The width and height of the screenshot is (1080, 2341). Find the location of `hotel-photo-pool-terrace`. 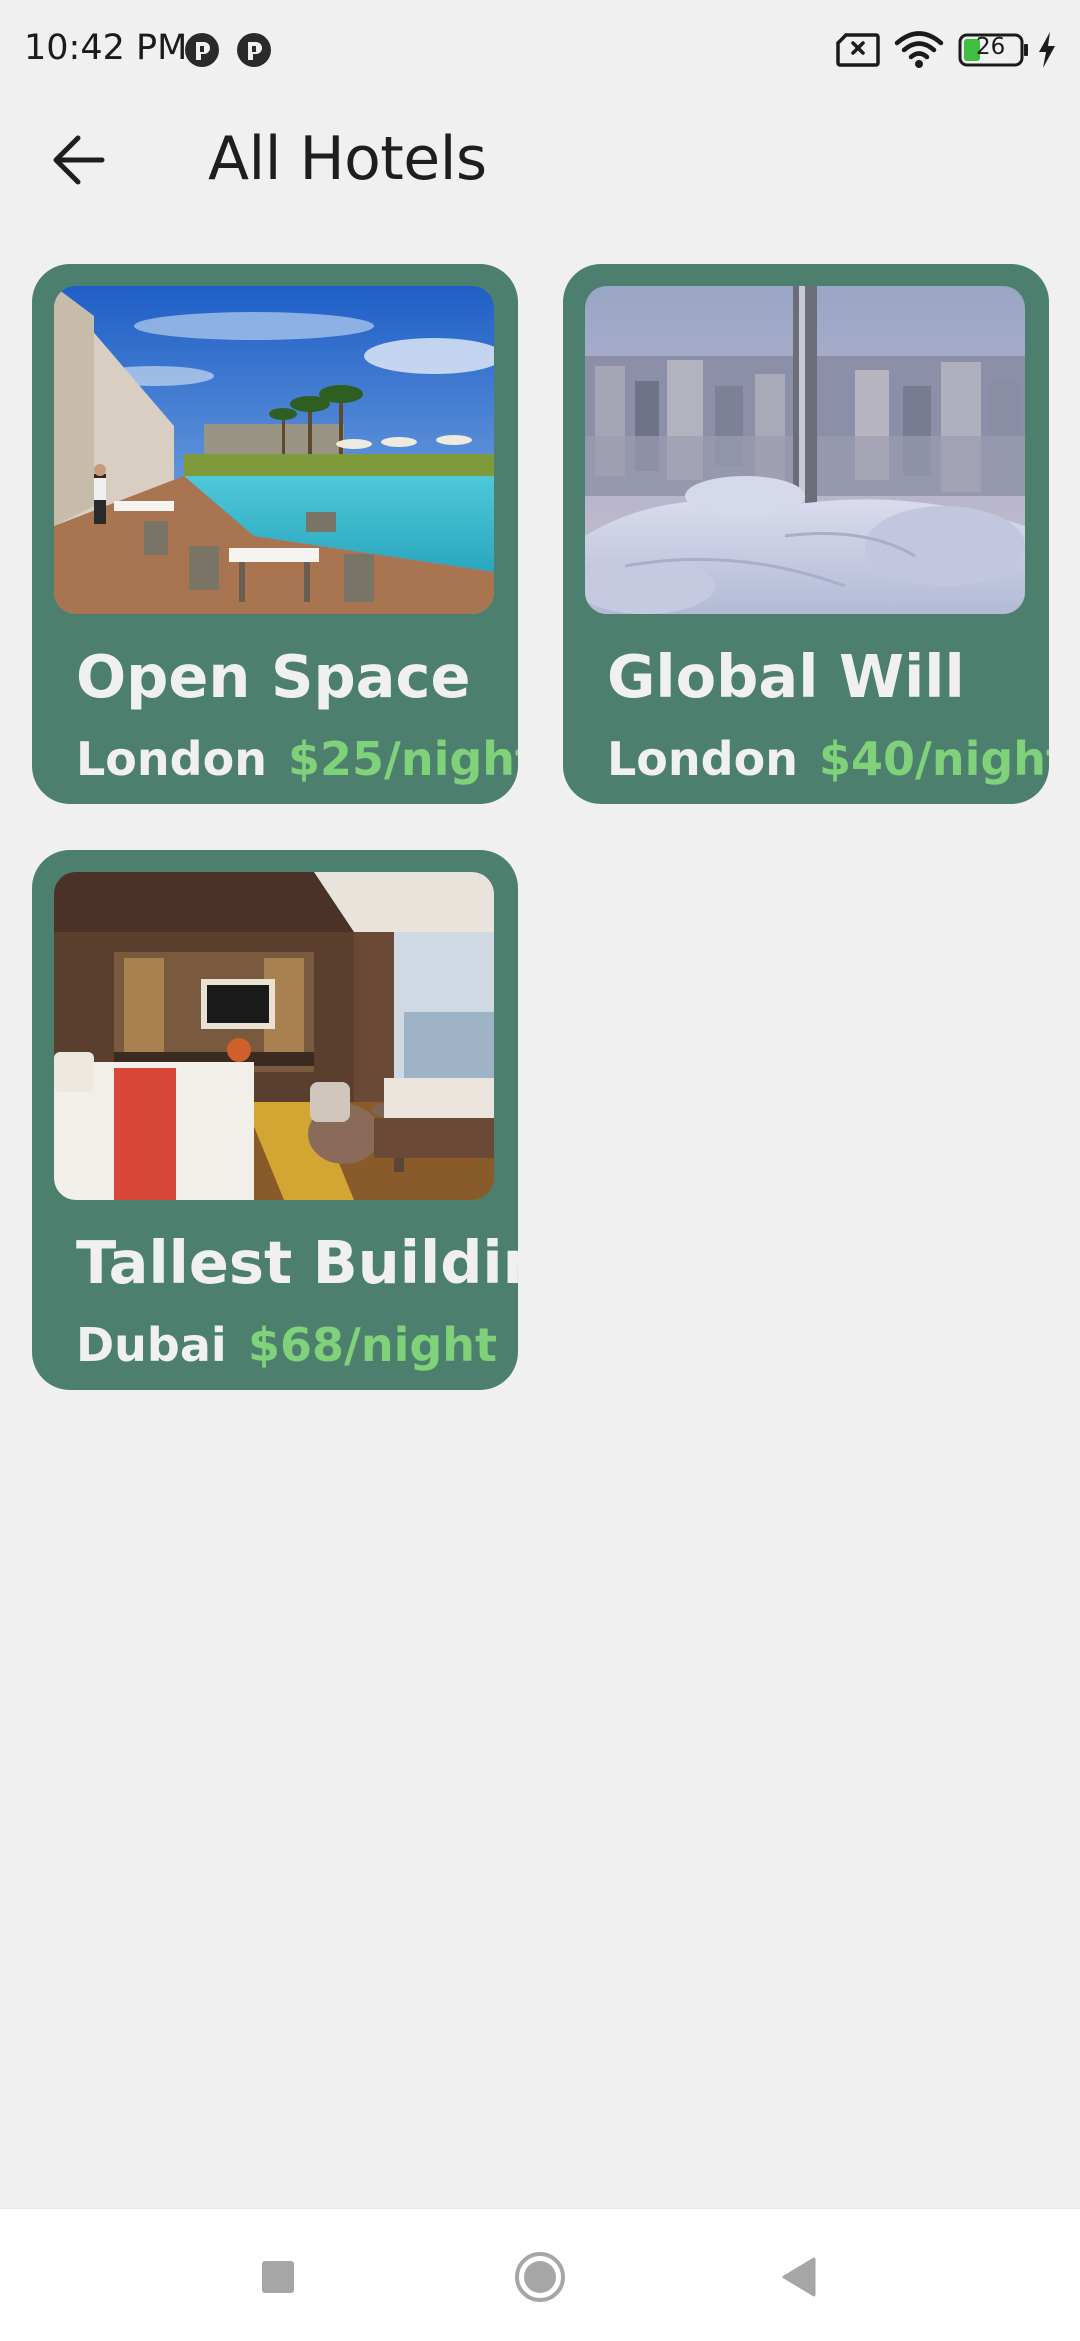

hotel-photo-pool-terrace is located at coordinates (274, 450).